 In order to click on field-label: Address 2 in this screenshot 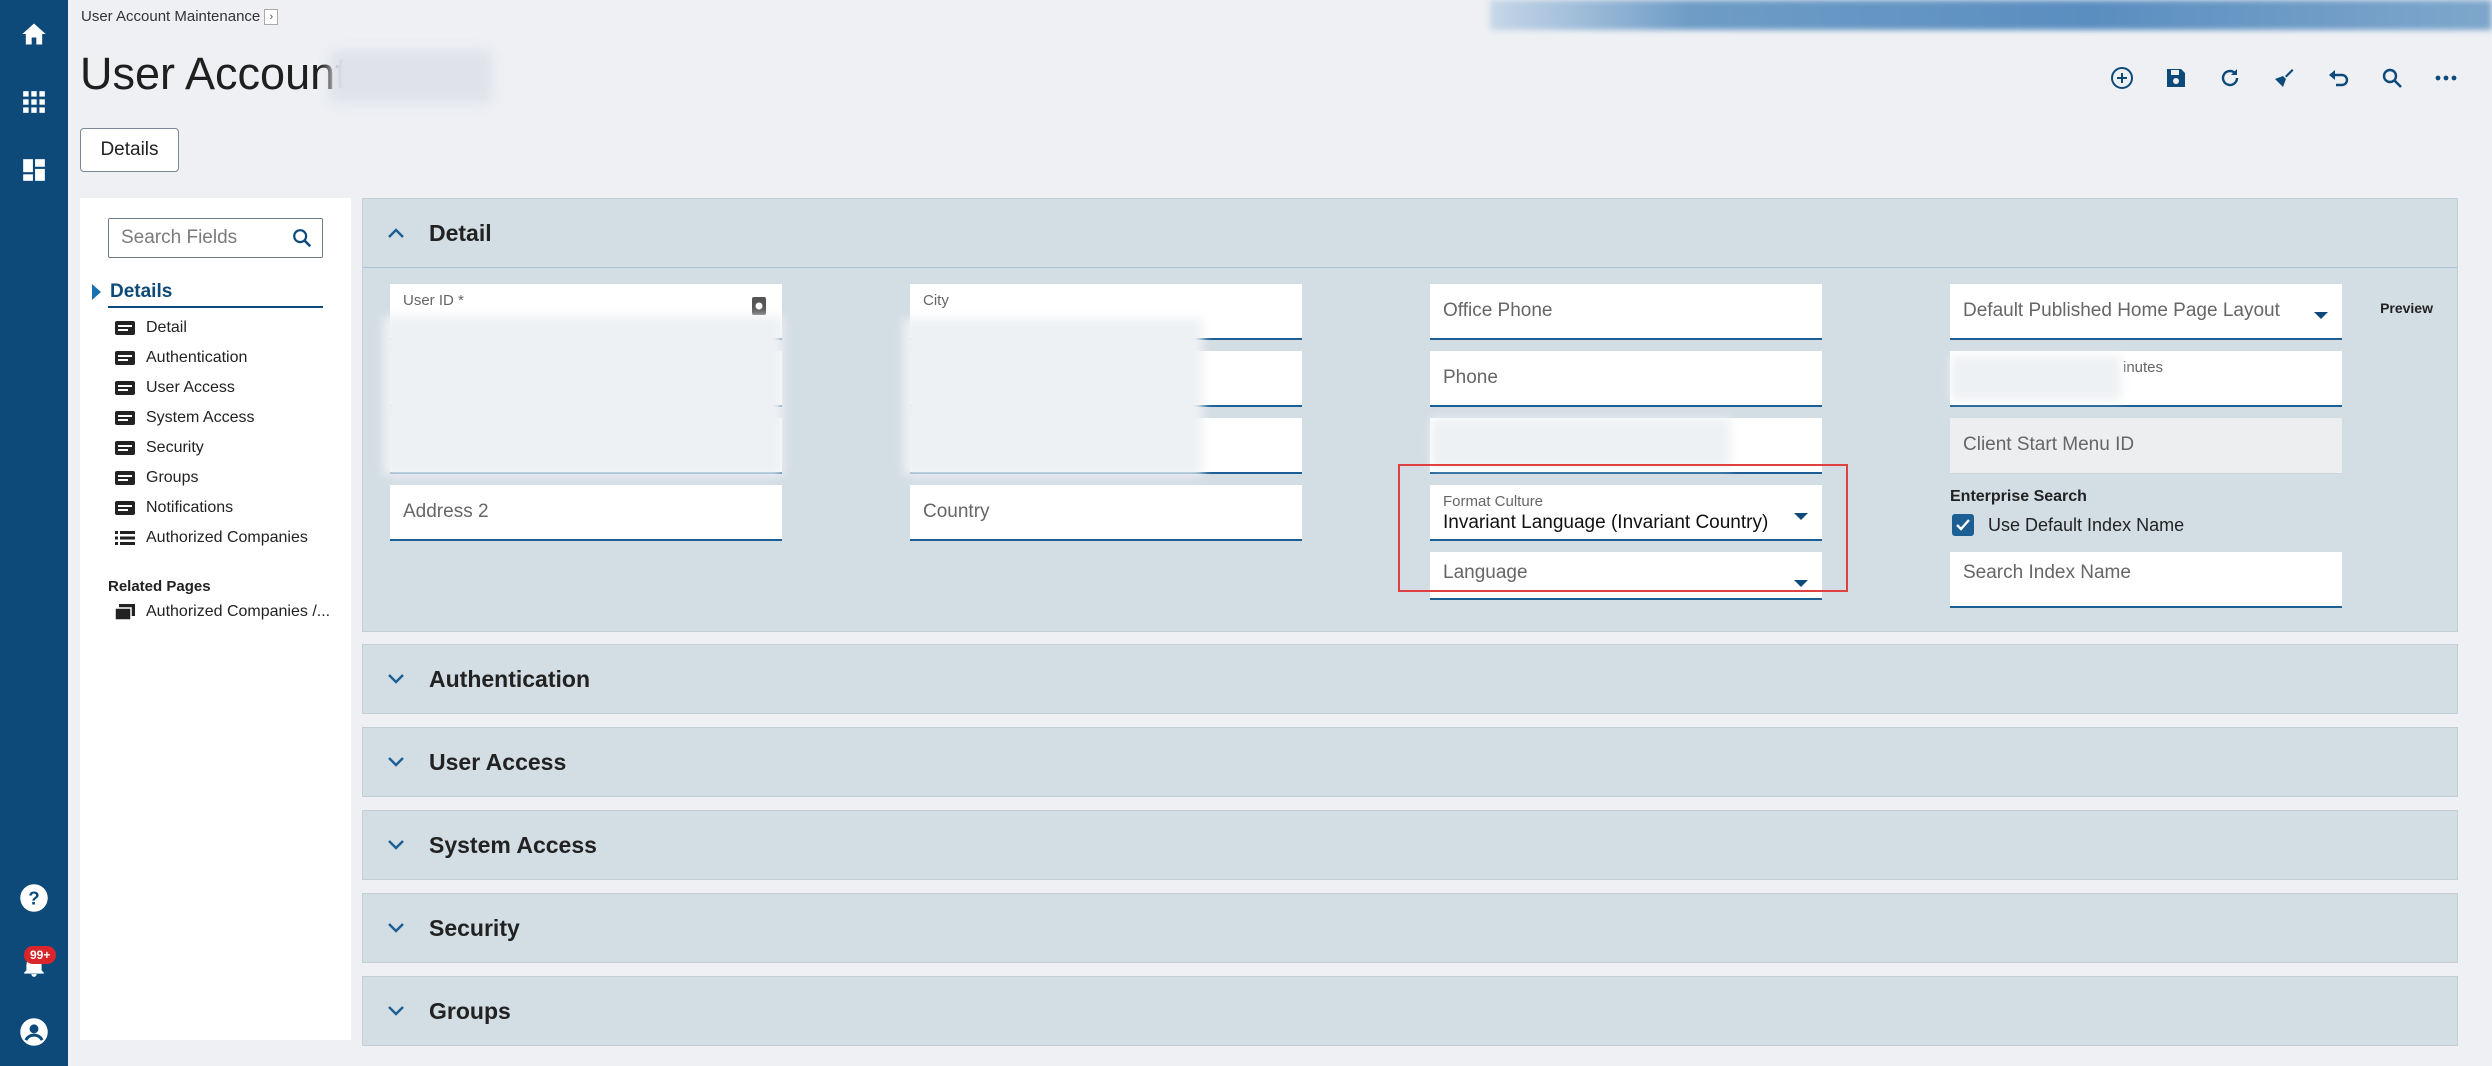, I will do `click(446, 511)`.